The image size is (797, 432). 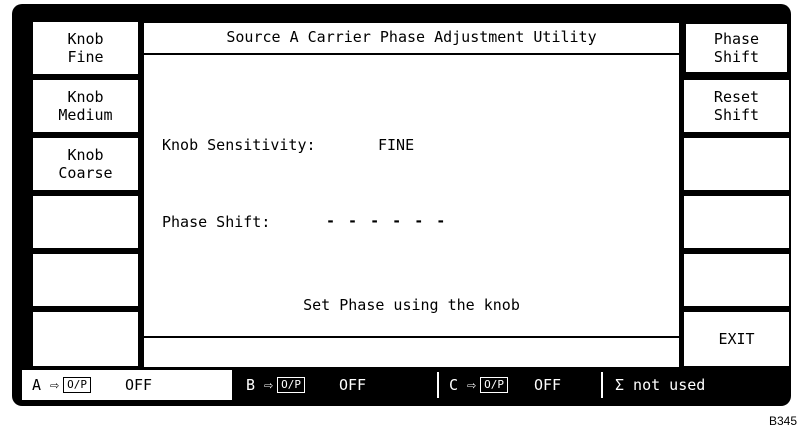 I want to click on softkey-label: Reset, so click(x=736, y=97).